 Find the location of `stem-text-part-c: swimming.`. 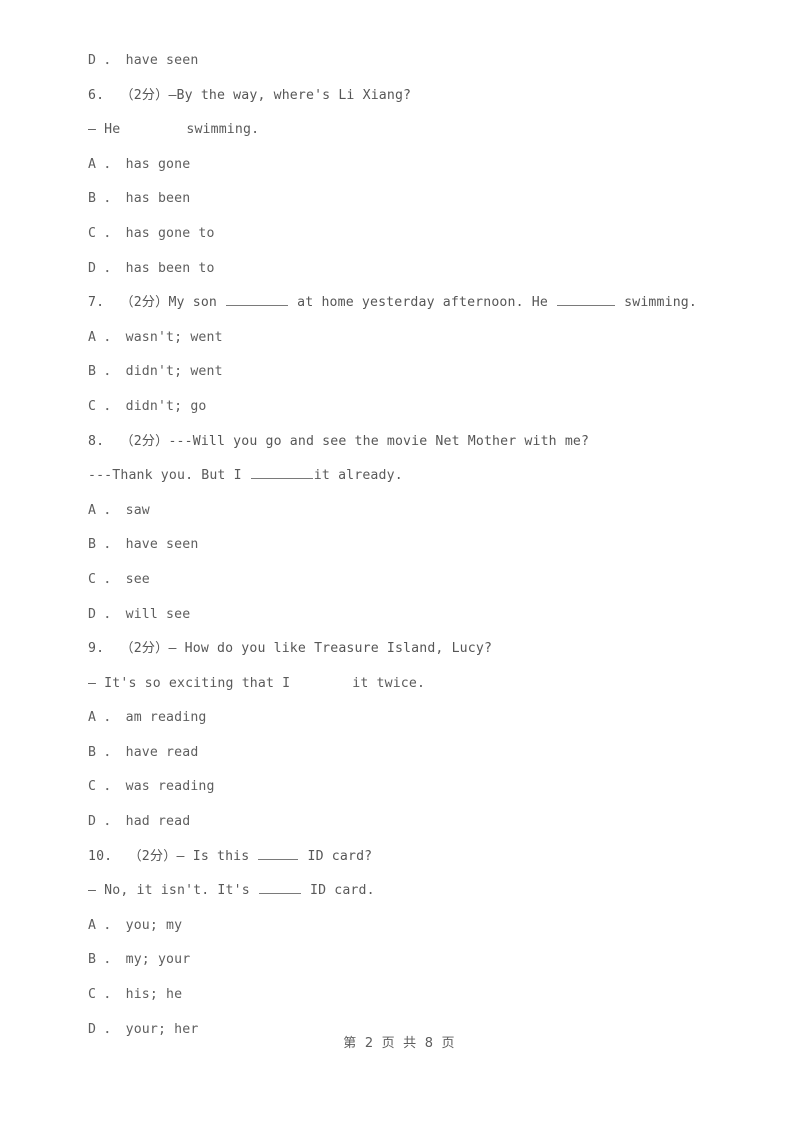

stem-text-part-c: swimming. is located at coordinates (656, 303).